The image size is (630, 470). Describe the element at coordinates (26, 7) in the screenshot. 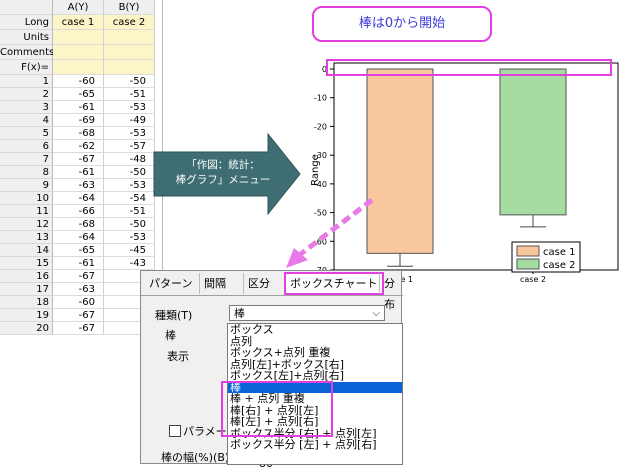

I see `corner-cell` at that location.